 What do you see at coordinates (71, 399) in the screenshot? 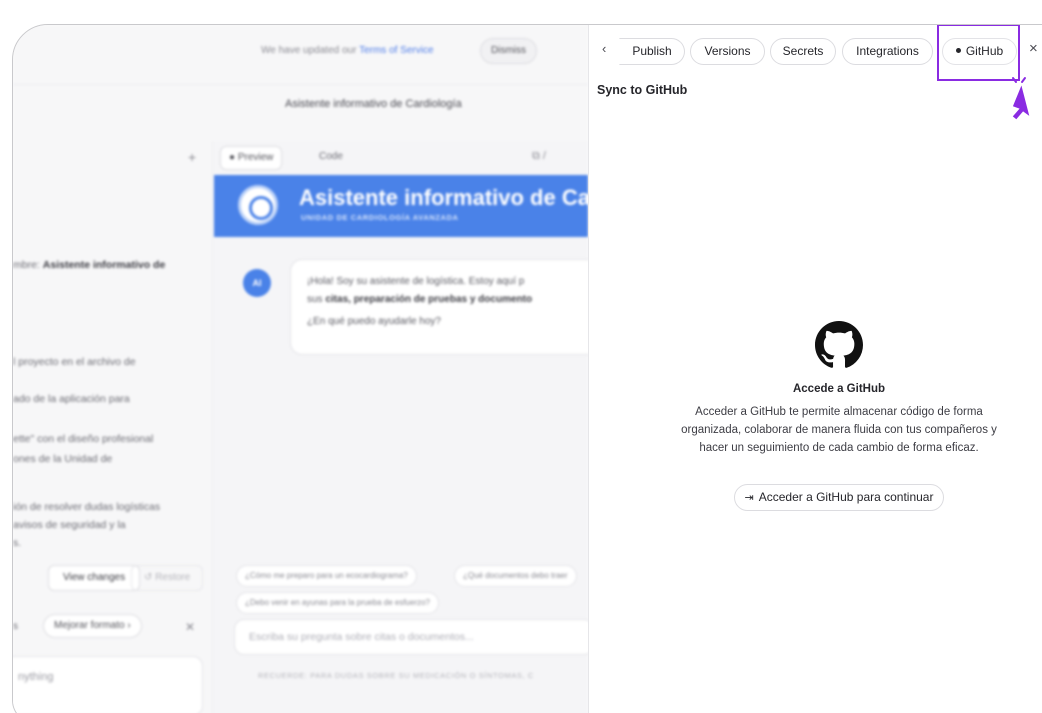
I see `chat-line: ado de la aplicación para` at bounding box center [71, 399].